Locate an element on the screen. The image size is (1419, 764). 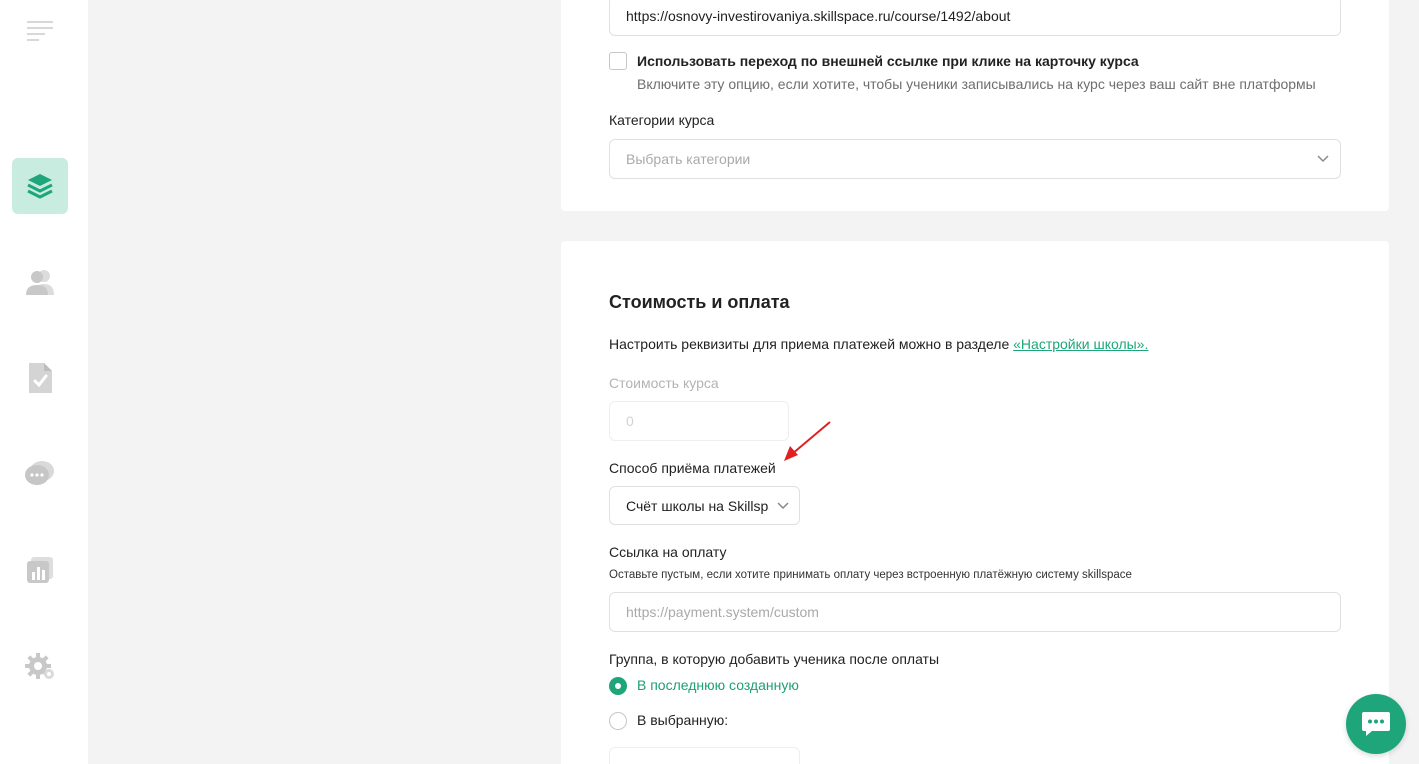
support-chat-button is located at coordinates (1376, 724).